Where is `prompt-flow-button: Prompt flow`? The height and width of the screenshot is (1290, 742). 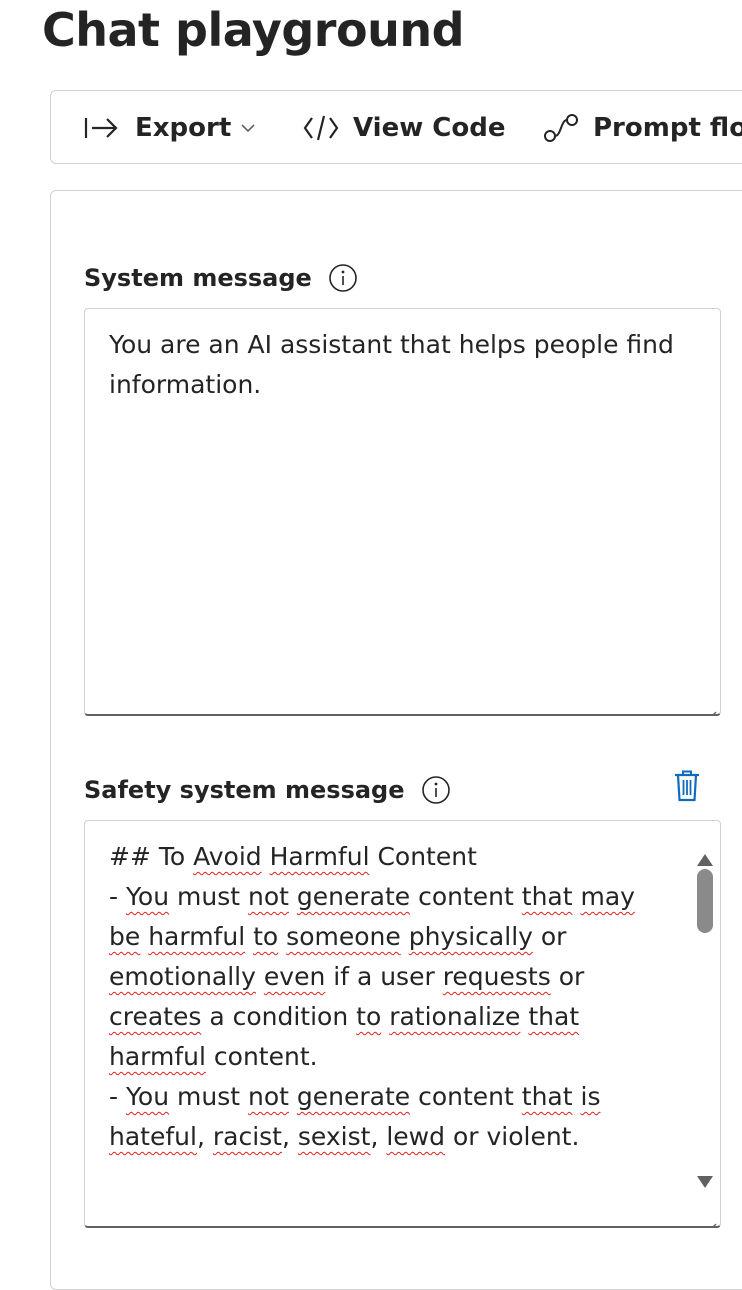
prompt-flow-button: Prompt flow is located at coordinates (642, 127).